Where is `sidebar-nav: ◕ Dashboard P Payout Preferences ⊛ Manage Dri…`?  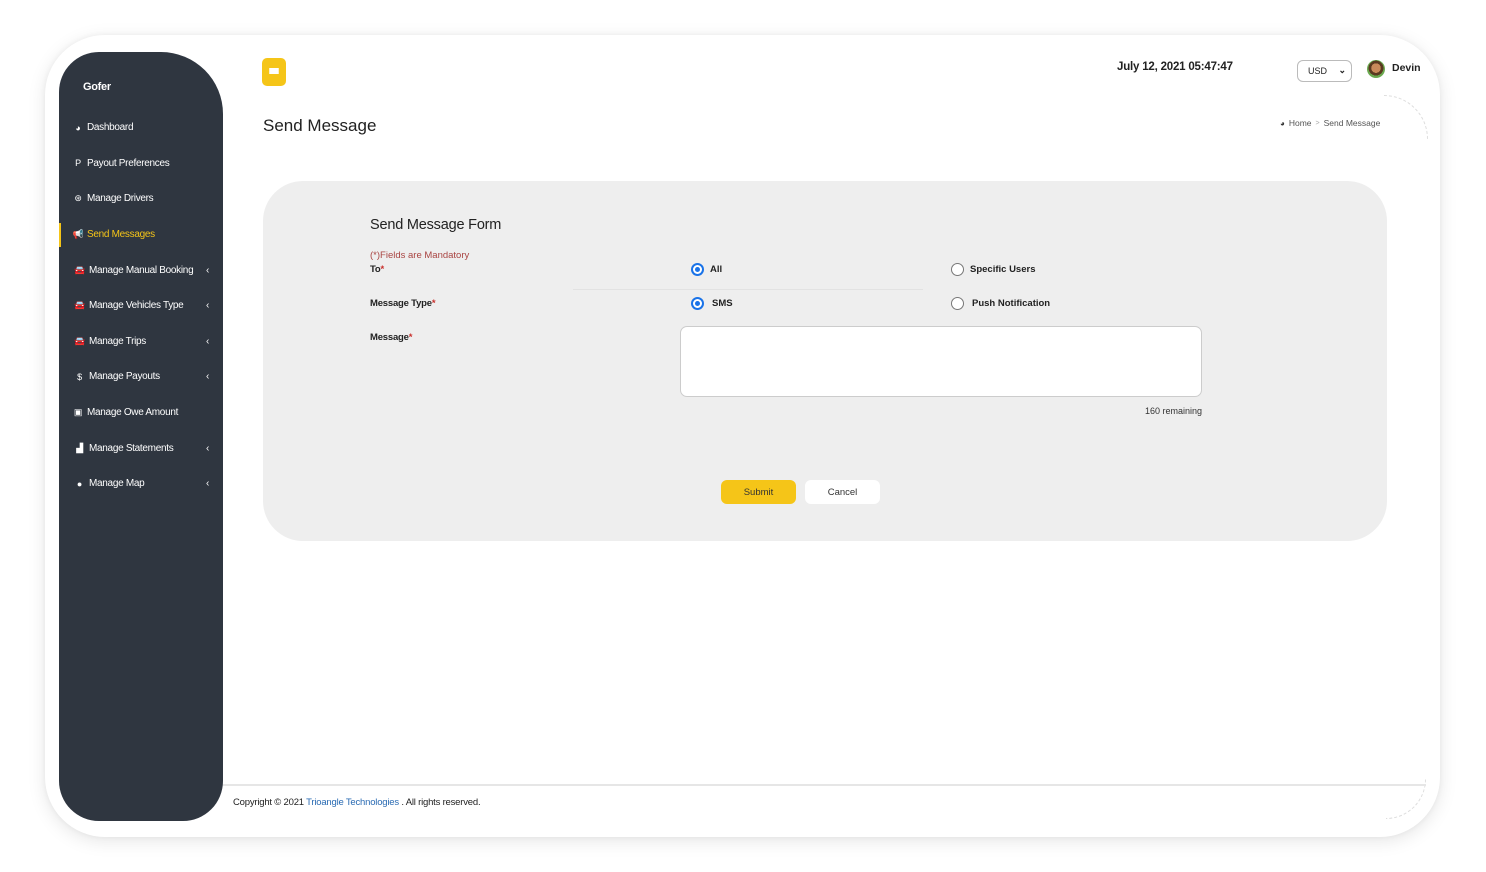
sidebar-nav: ◕ Dashboard P Payout Preferences ⊛ Manage Dri… is located at coordinates (141, 306).